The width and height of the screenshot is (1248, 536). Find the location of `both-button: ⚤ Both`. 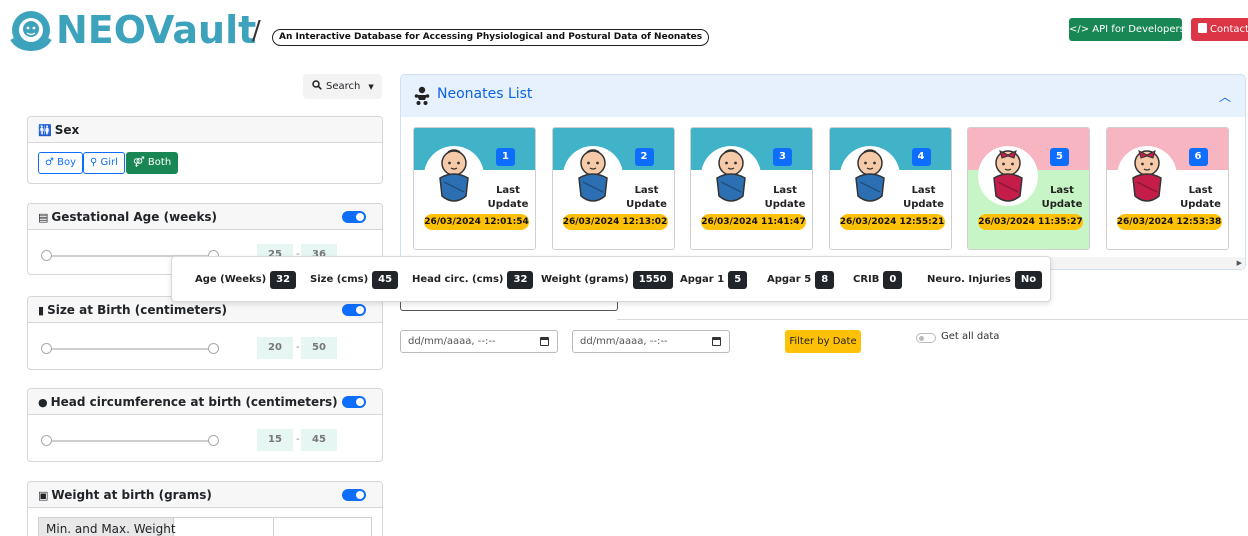

both-button: ⚤ Both is located at coordinates (152, 163).